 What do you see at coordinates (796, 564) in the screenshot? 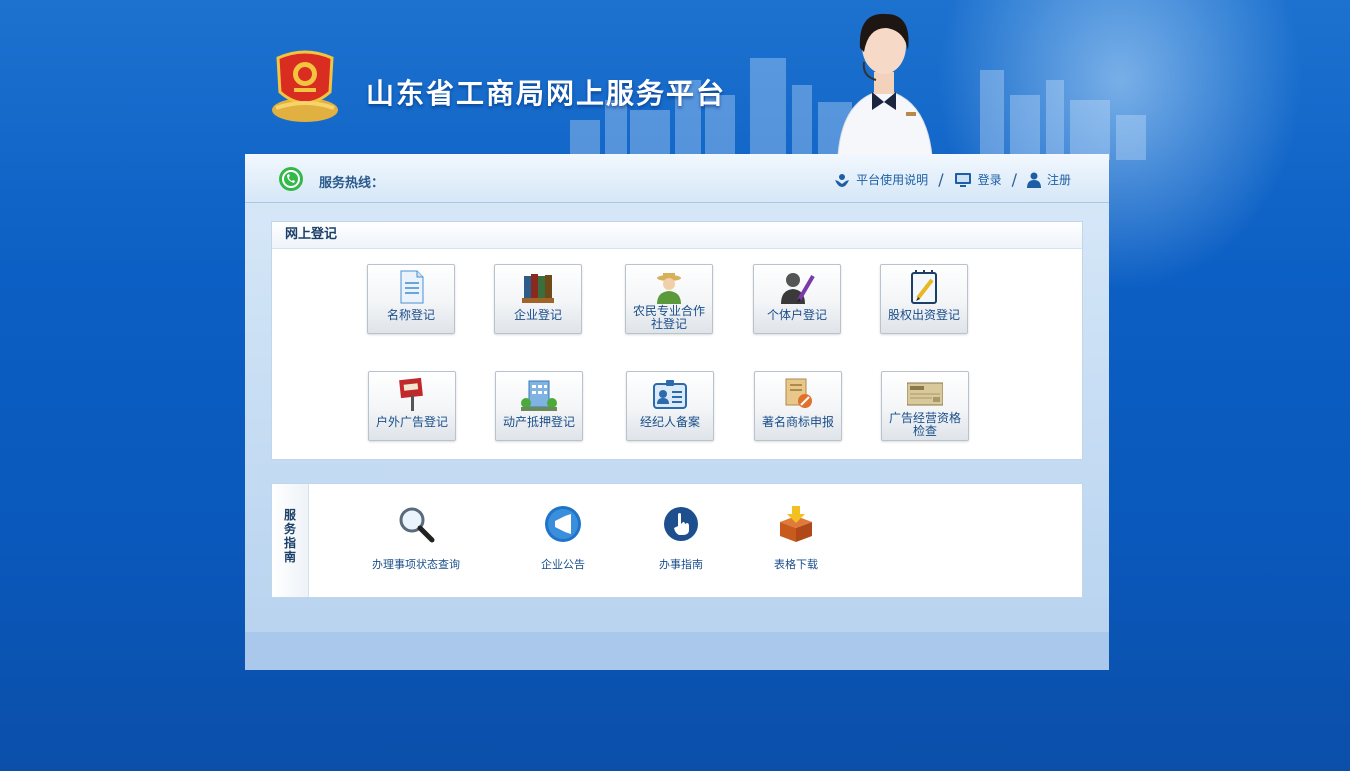
I see `guide-label: 表格下载` at bounding box center [796, 564].